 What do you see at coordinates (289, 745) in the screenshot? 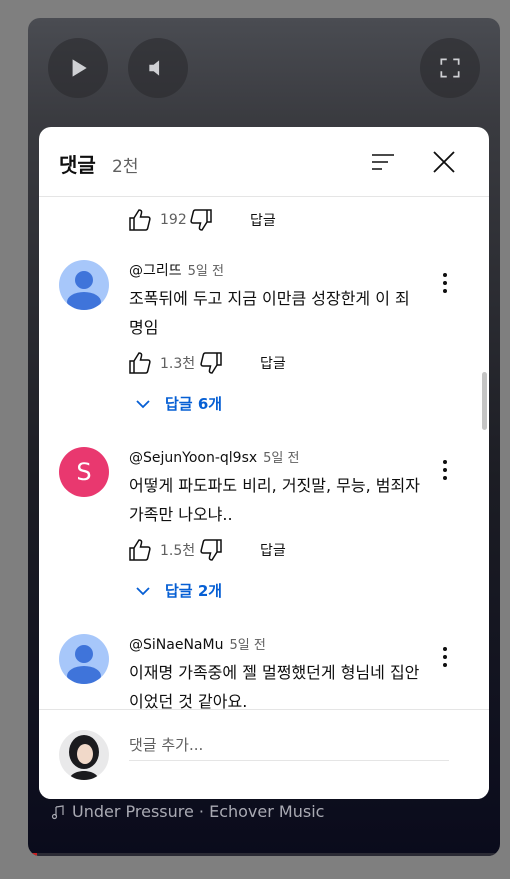
I see `comment-input` at bounding box center [289, 745].